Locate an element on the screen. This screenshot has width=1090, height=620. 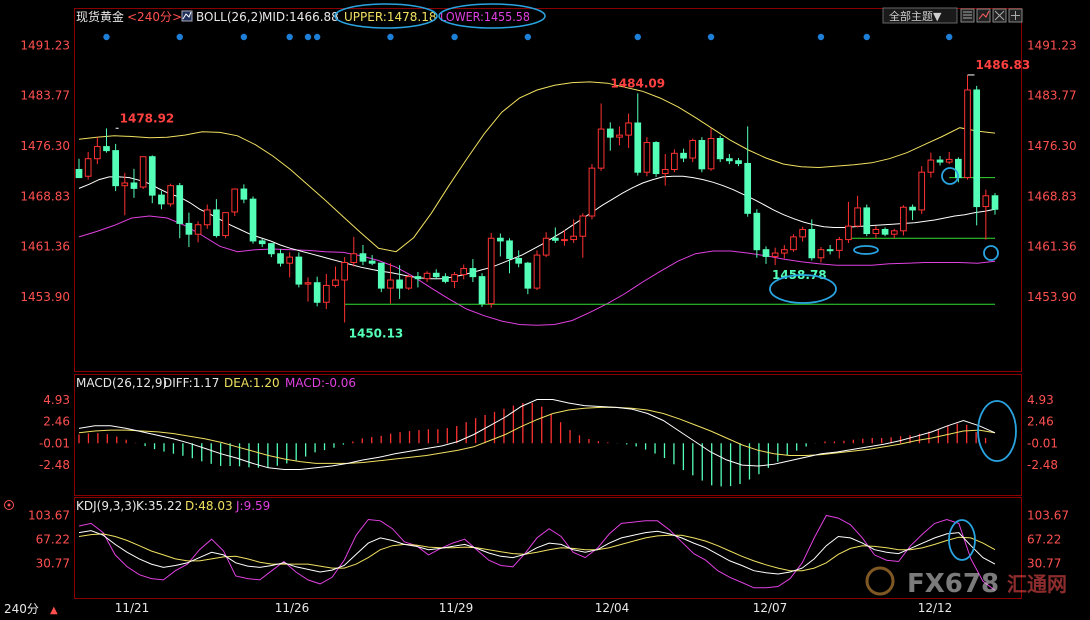
layout-icon is located at coordinates (999, 15).